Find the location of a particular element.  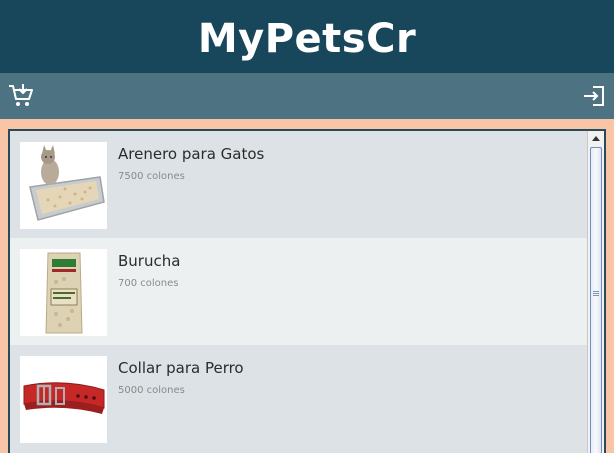

product-name: Burucha is located at coordinates (149, 261).